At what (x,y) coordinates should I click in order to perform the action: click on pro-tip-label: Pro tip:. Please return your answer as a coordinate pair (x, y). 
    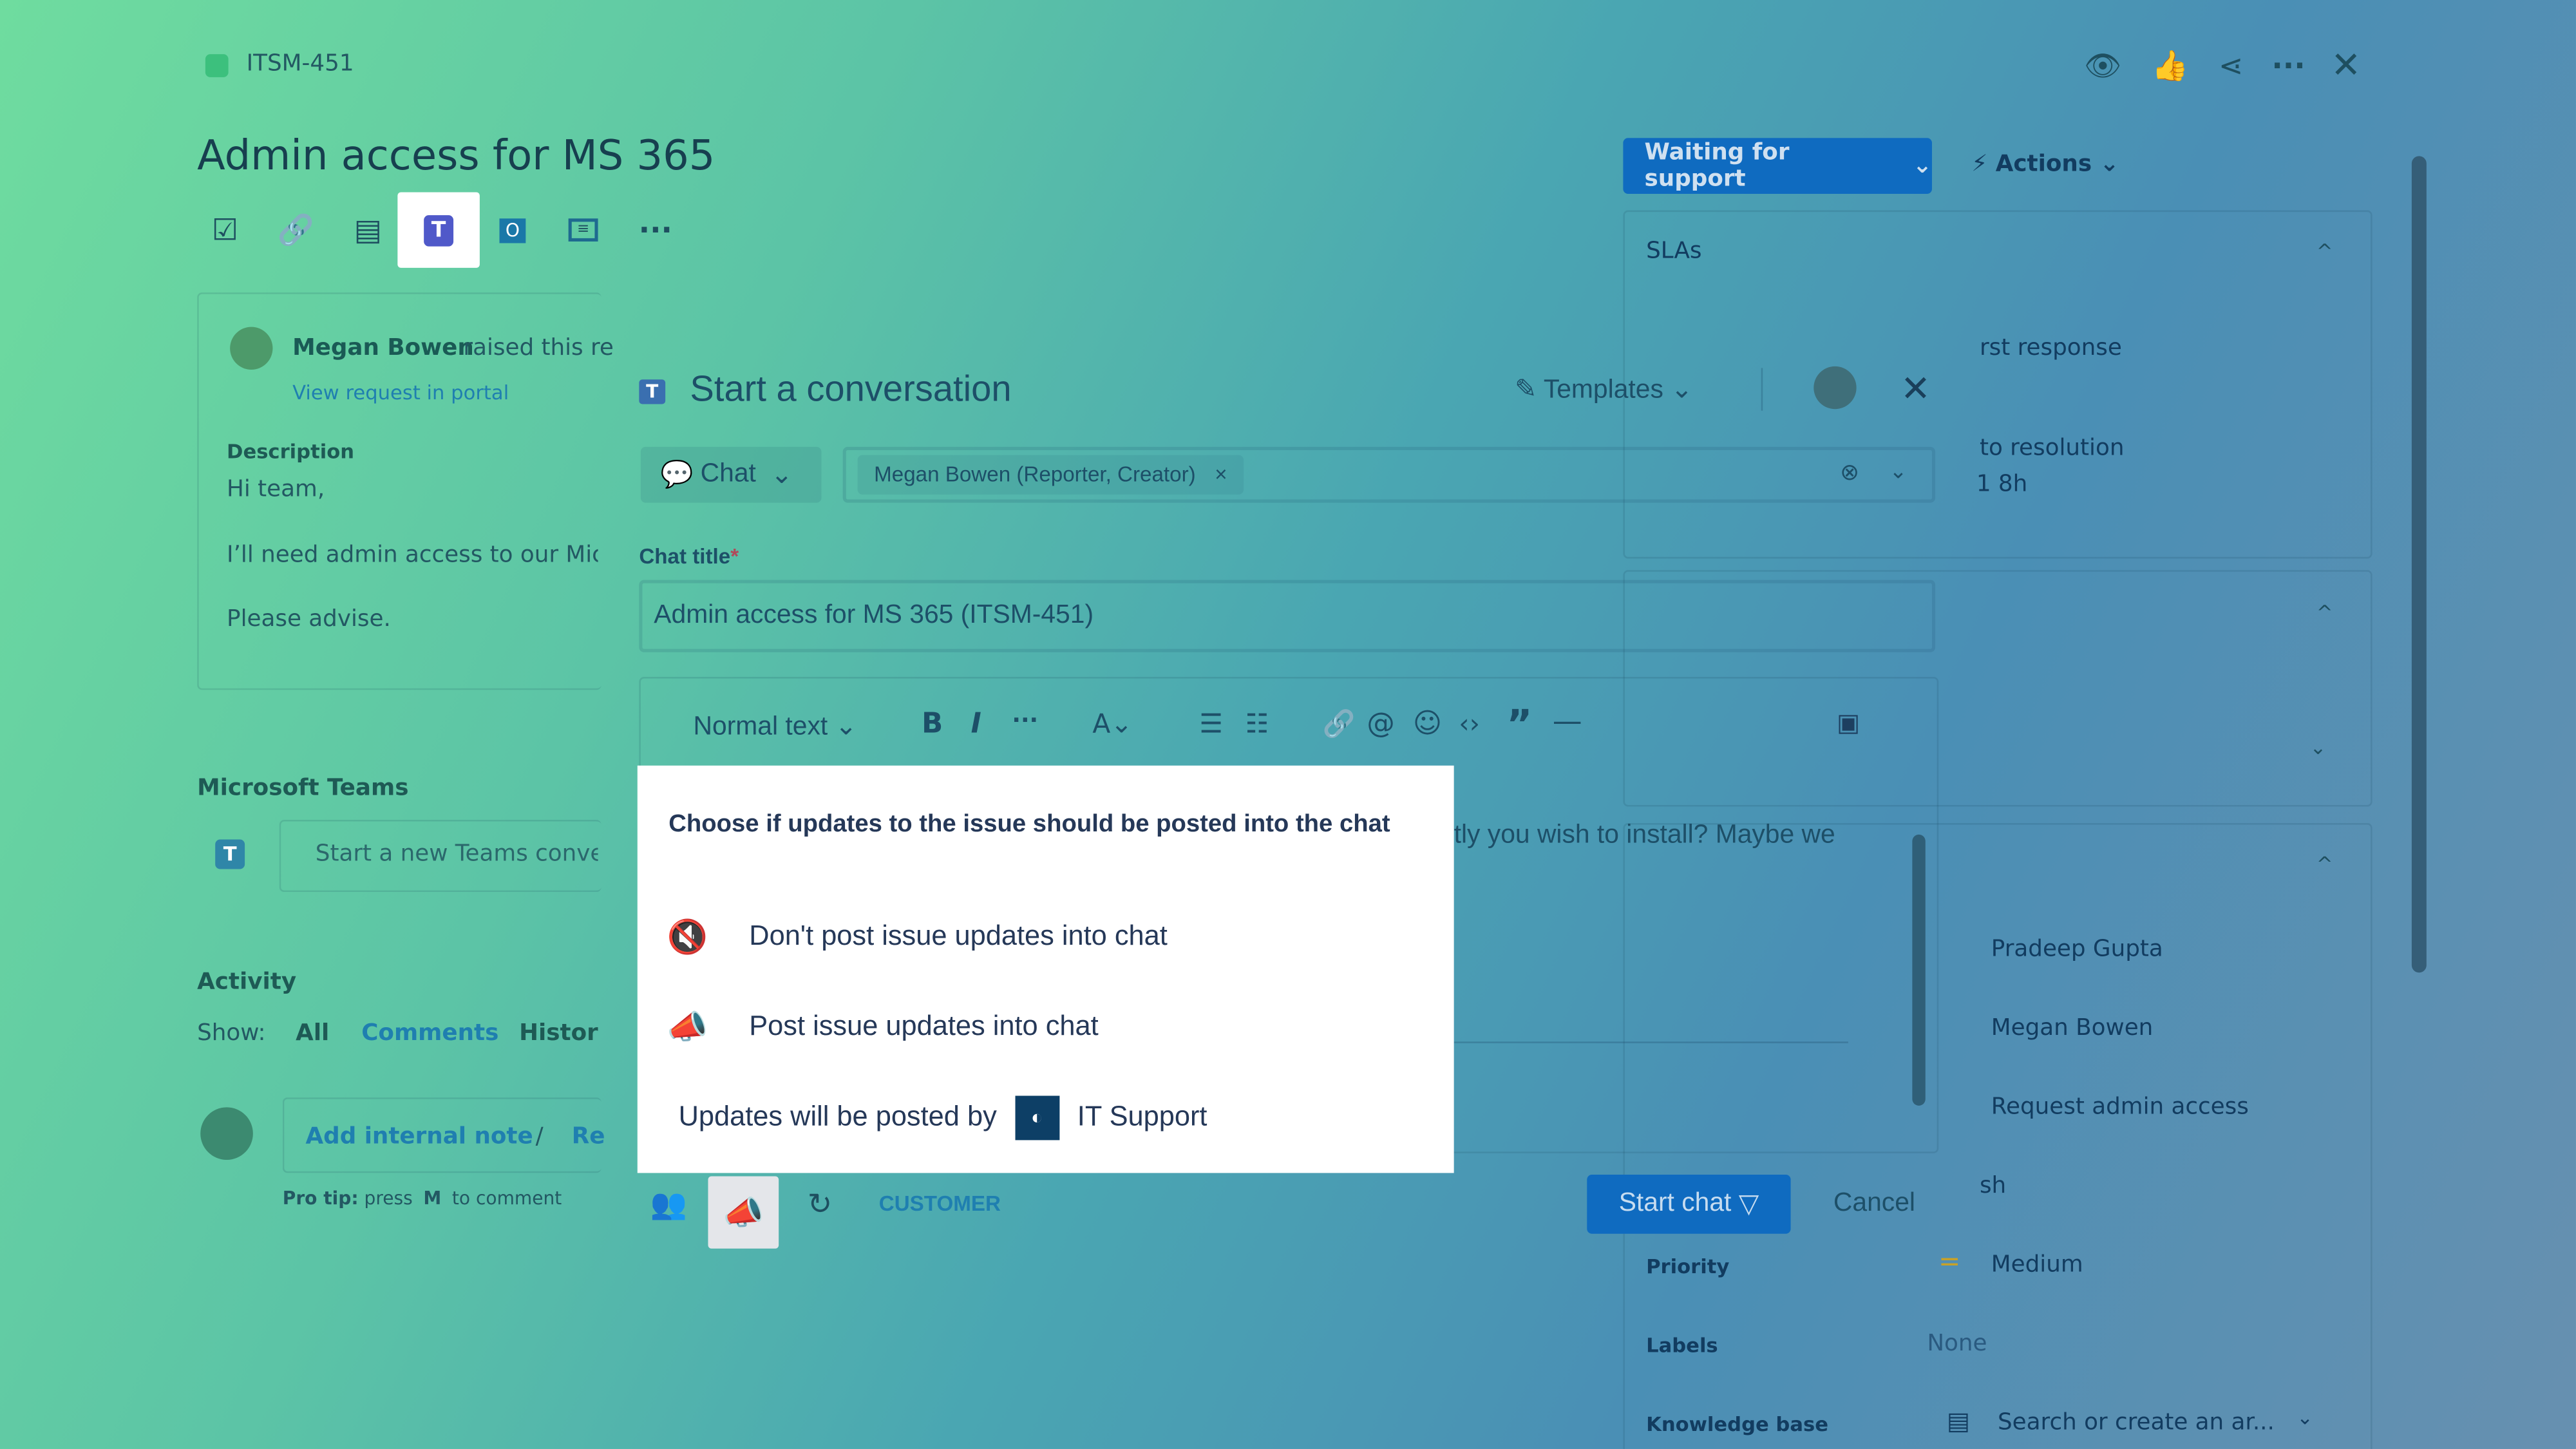
    Looking at the image, I should click on (320, 1198).